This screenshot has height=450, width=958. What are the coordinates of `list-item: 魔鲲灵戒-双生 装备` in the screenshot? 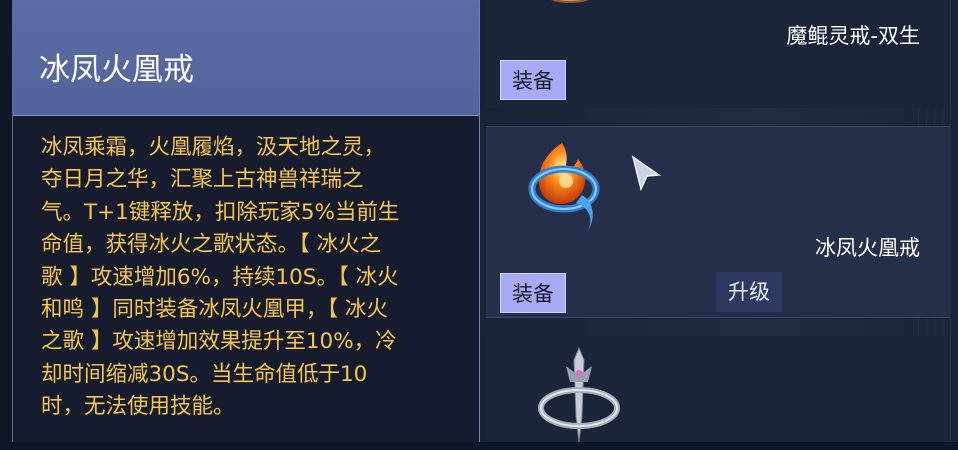 It's located at (718, 54).